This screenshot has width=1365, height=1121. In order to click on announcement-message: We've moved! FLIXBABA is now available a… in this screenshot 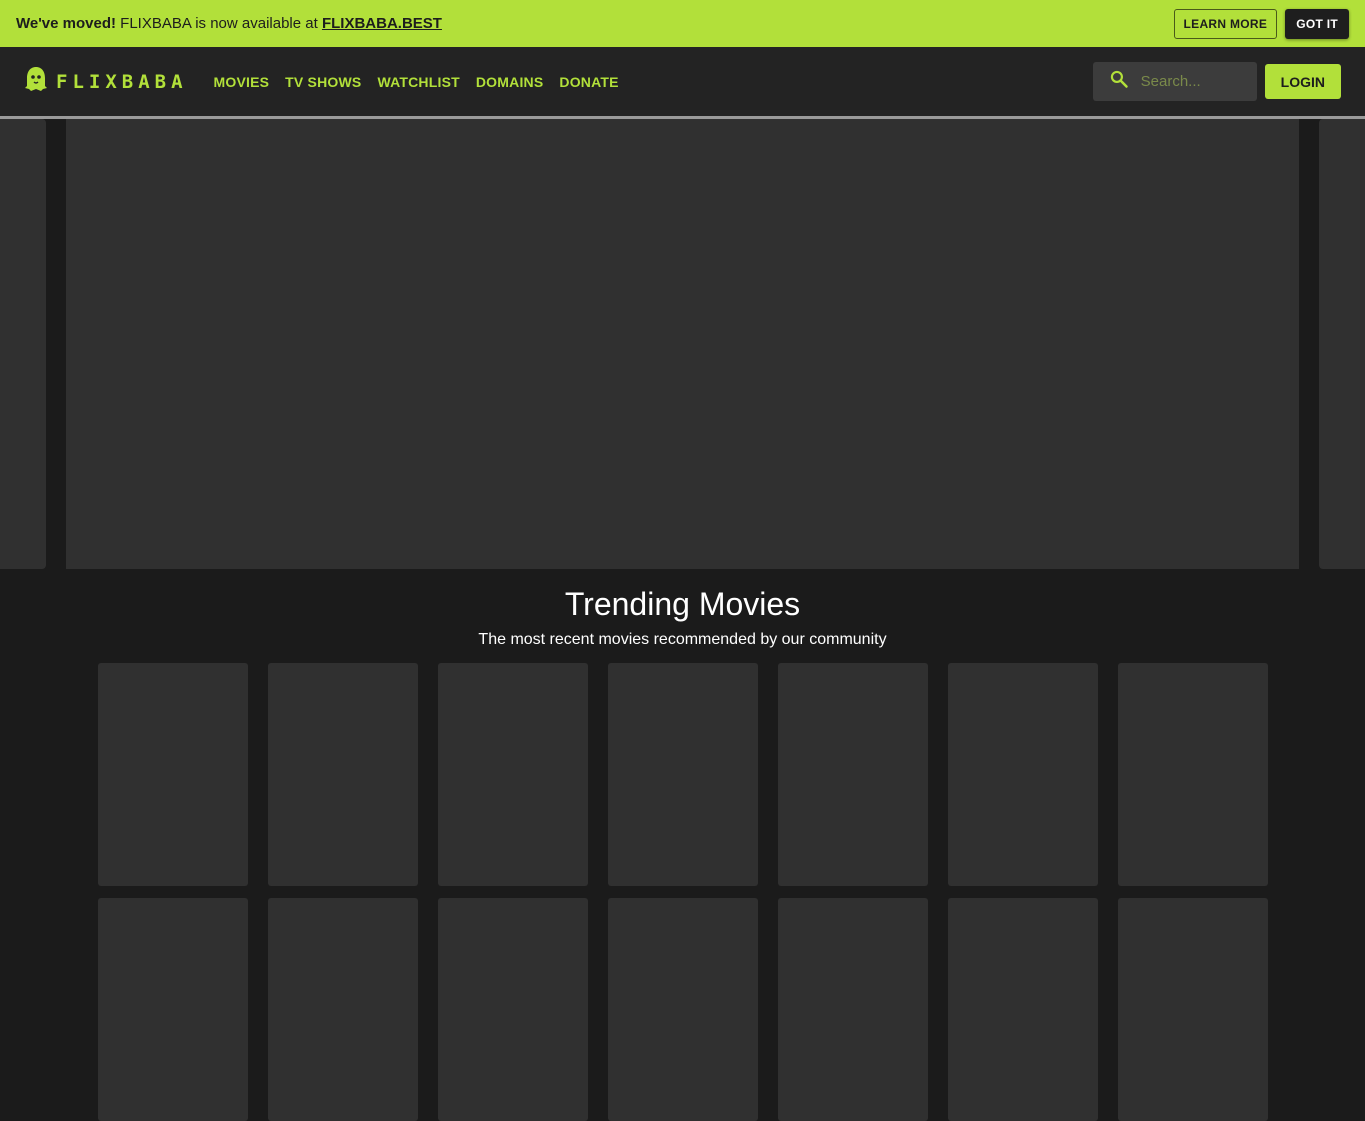, I will do `click(229, 23)`.